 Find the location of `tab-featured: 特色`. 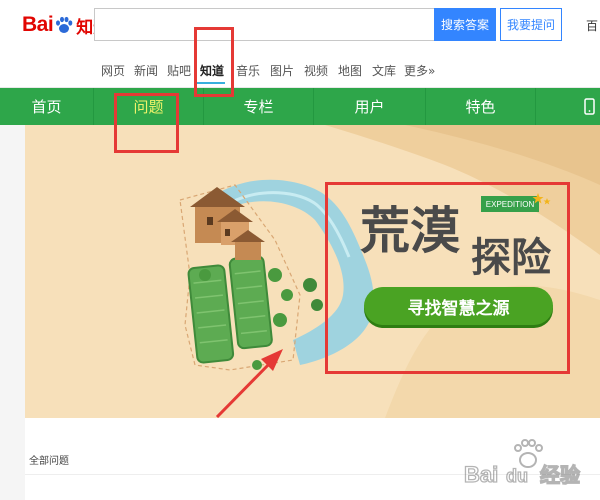

tab-featured: 特色 is located at coordinates (481, 106).